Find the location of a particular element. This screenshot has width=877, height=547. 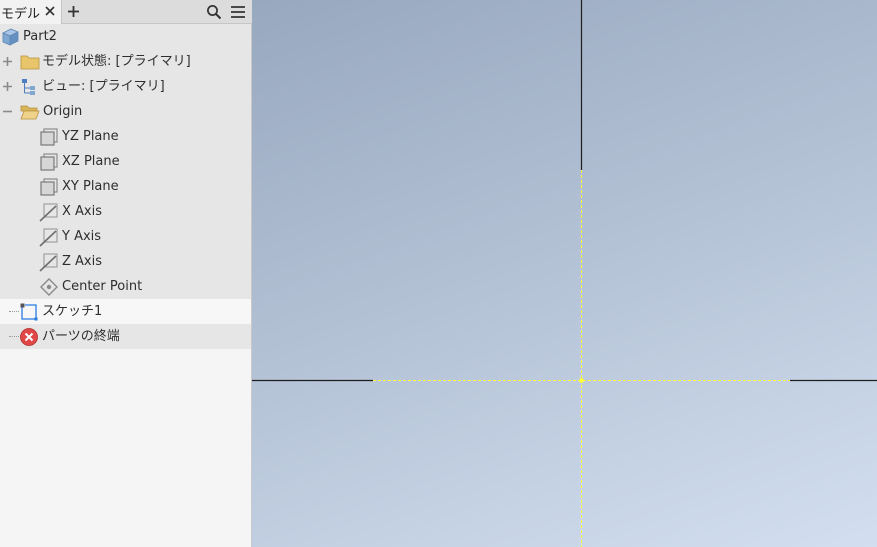

tab-model: モデル is located at coordinates (31, 12).